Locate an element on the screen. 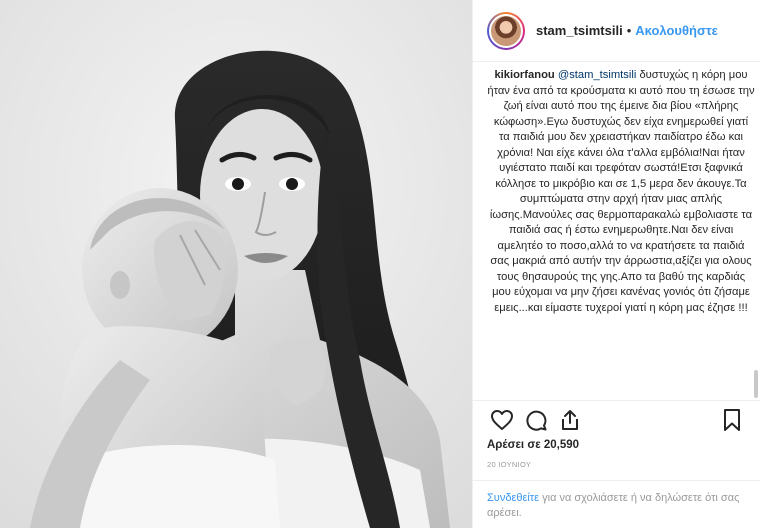  heart-icon is located at coordinates (502, 420).